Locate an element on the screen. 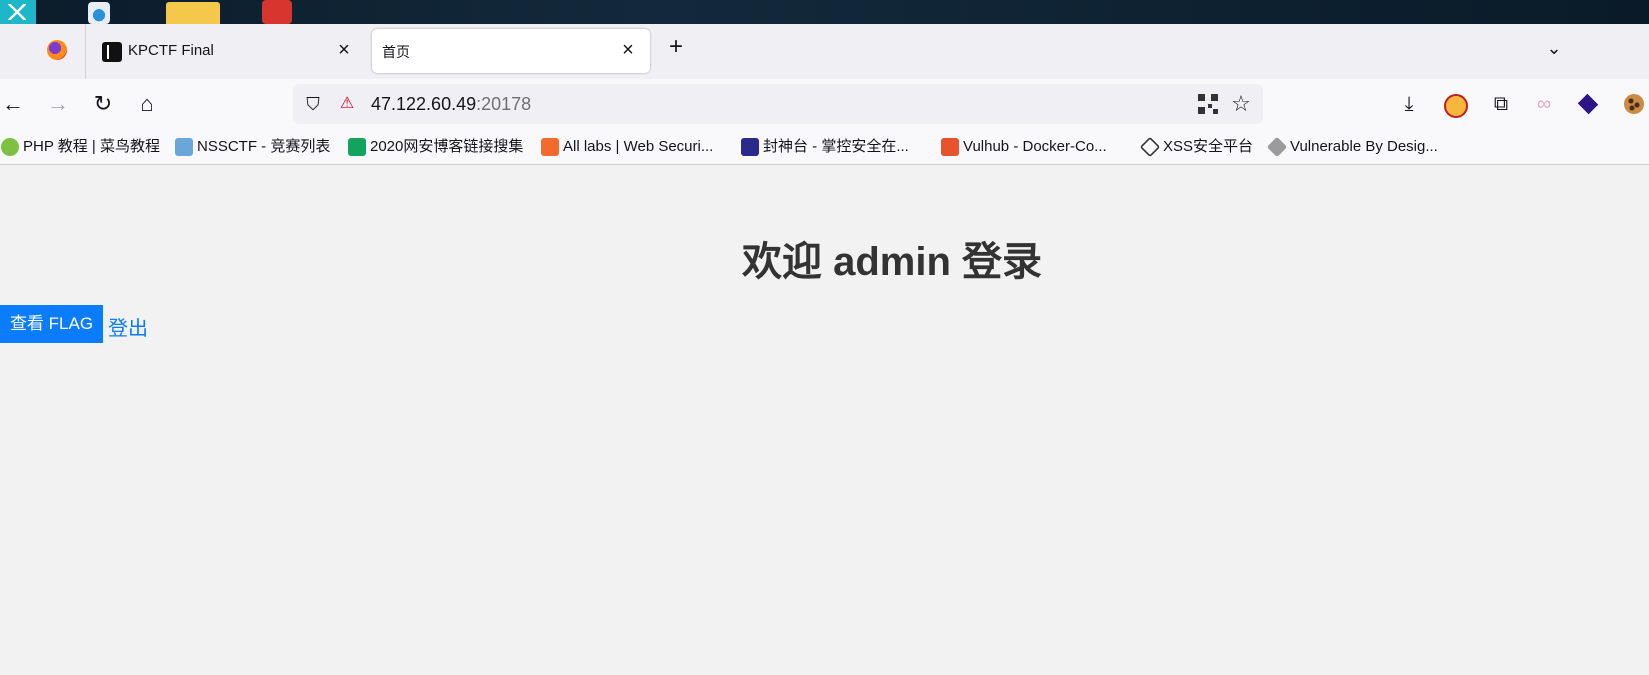 The height and width of the screenshot is (675, 1649). arrow-left-icon: ← is located at coordinates (13, 104).